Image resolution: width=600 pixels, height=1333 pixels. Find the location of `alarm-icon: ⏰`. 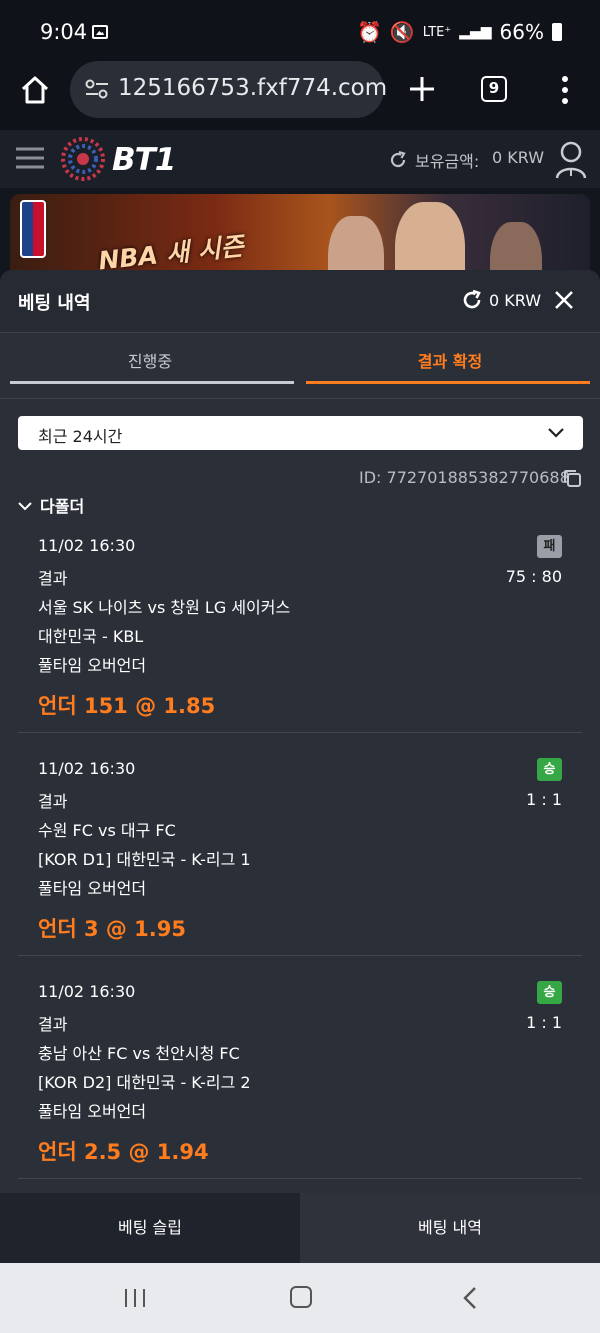

alarm-icon: ⏰ is located at coordinates (369, 32).